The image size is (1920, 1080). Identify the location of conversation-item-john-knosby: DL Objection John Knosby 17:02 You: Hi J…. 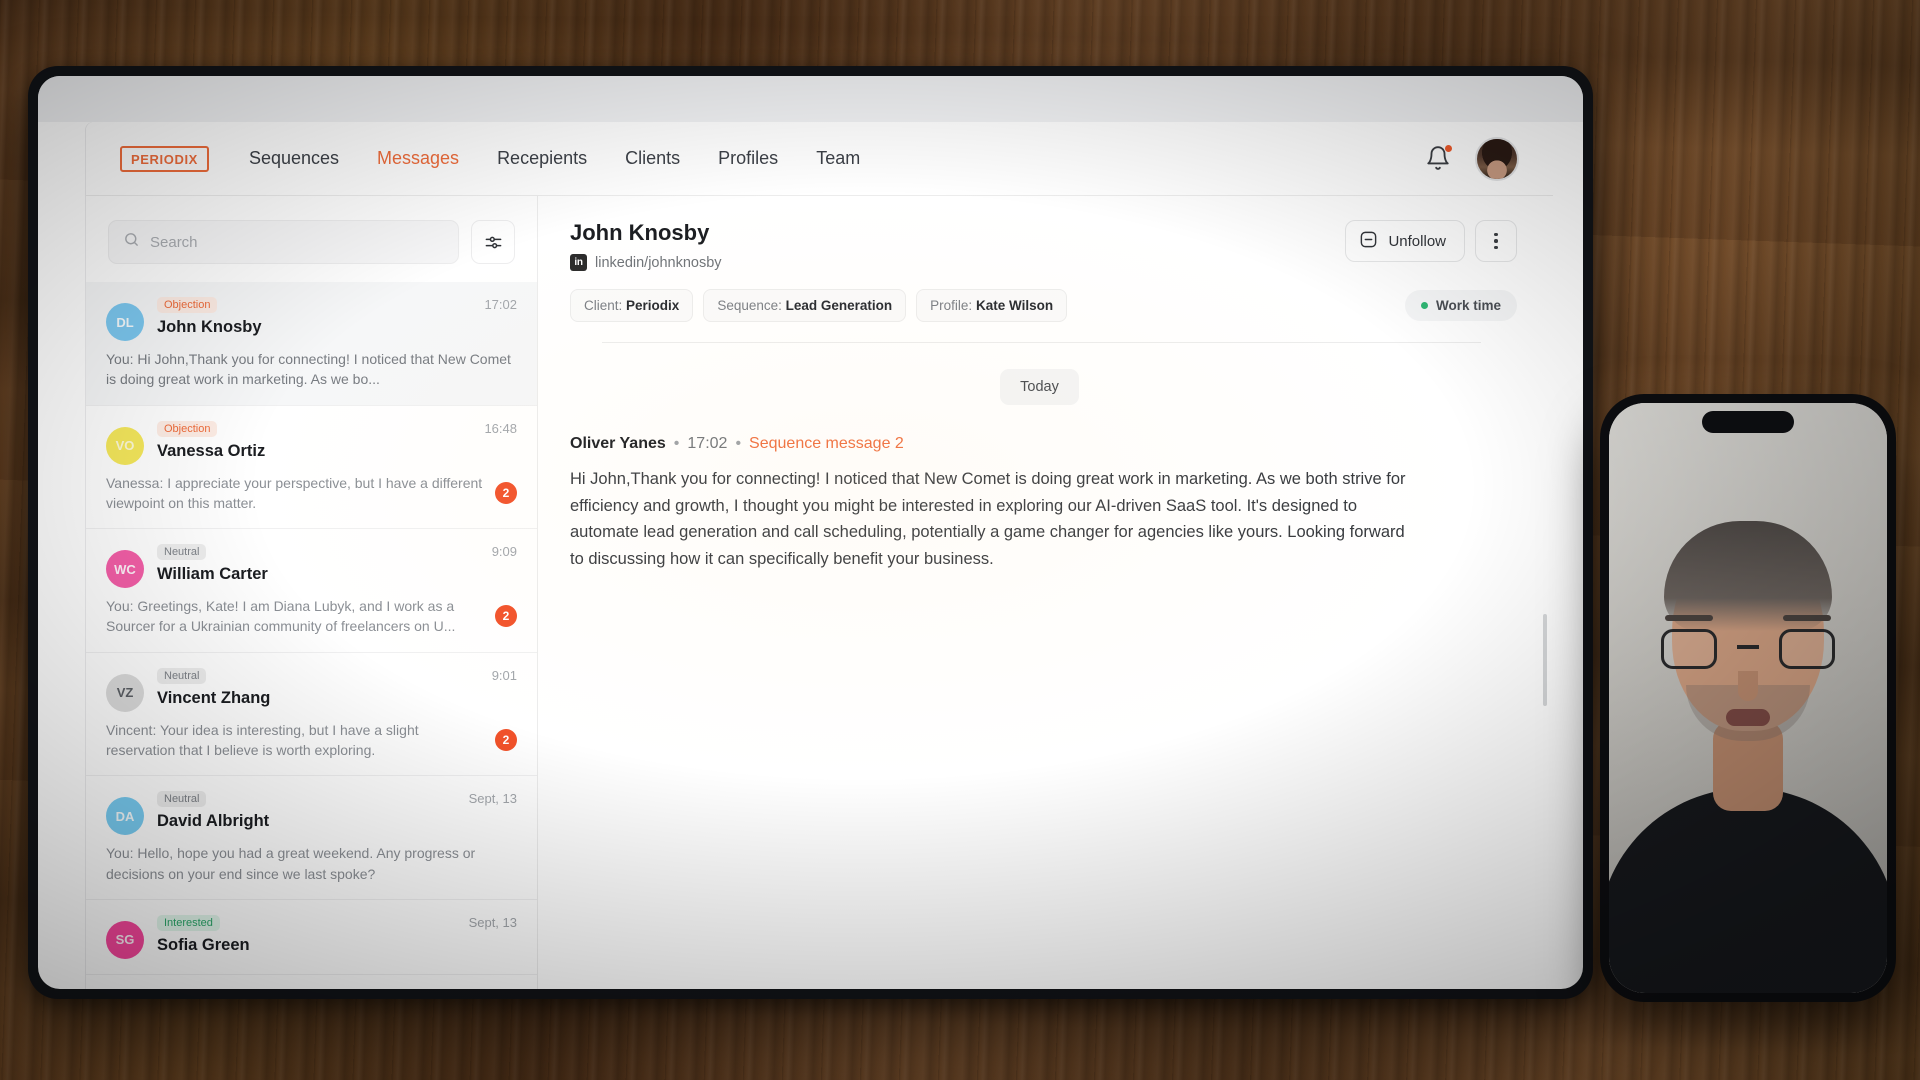
(311, 344).